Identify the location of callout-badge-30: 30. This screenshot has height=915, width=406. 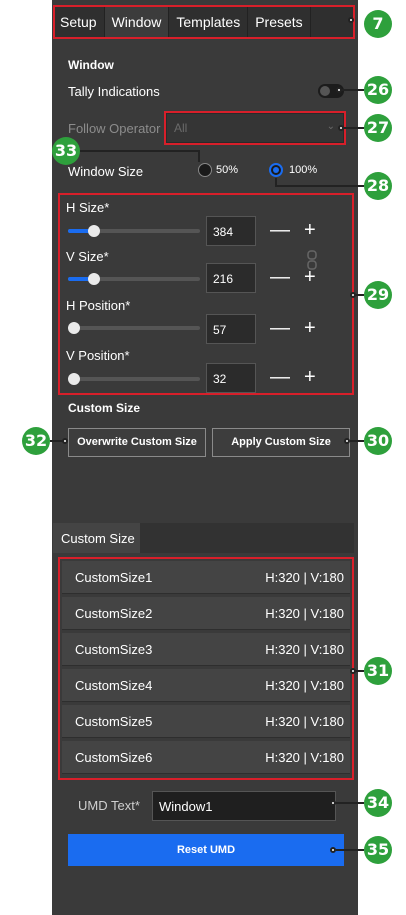
(378, 441).